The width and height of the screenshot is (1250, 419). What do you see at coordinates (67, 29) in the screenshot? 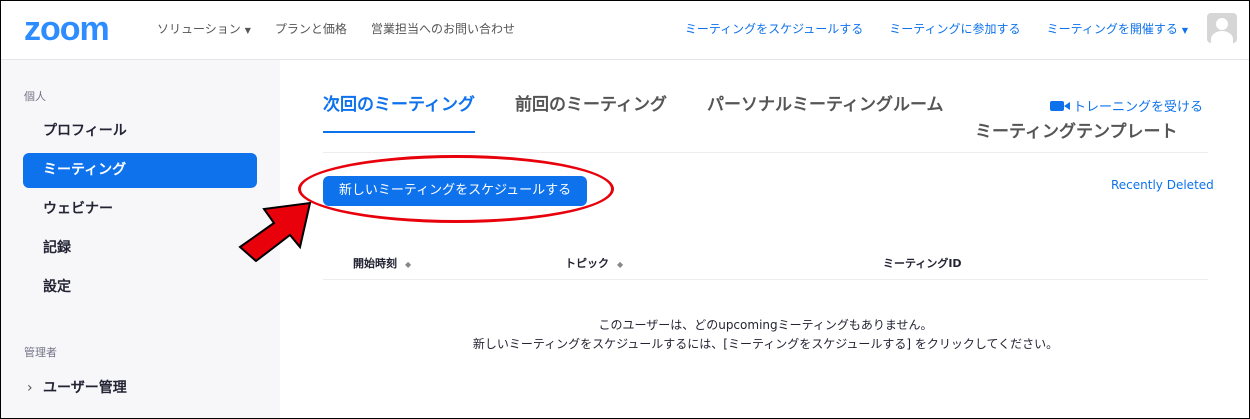
I see `zoom-logo: zoom` at bounding box center [67, 29].